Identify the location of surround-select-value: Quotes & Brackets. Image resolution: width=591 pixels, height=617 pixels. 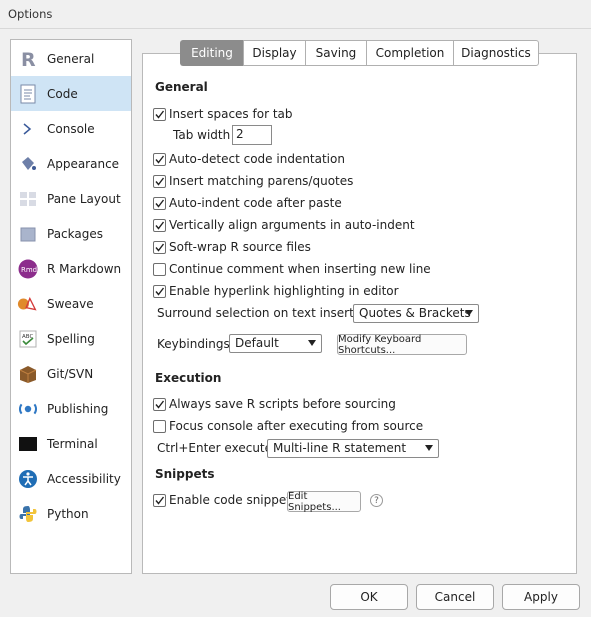
(415, 313).